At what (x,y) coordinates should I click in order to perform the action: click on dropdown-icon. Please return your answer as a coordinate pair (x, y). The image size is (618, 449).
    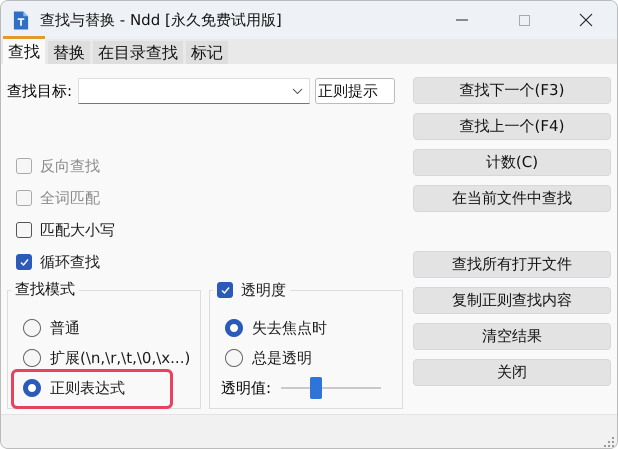
    Looking at the image, I should click on (298, 91).